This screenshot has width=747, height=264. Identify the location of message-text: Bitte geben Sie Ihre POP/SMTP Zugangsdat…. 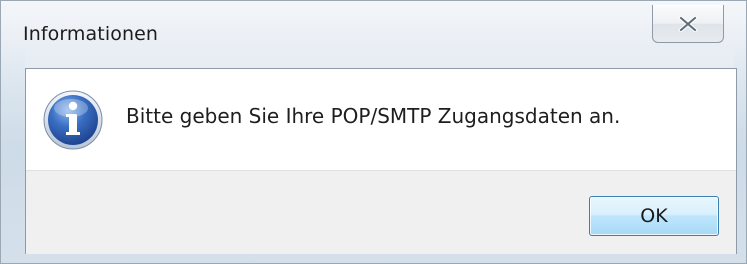
(373, 116).